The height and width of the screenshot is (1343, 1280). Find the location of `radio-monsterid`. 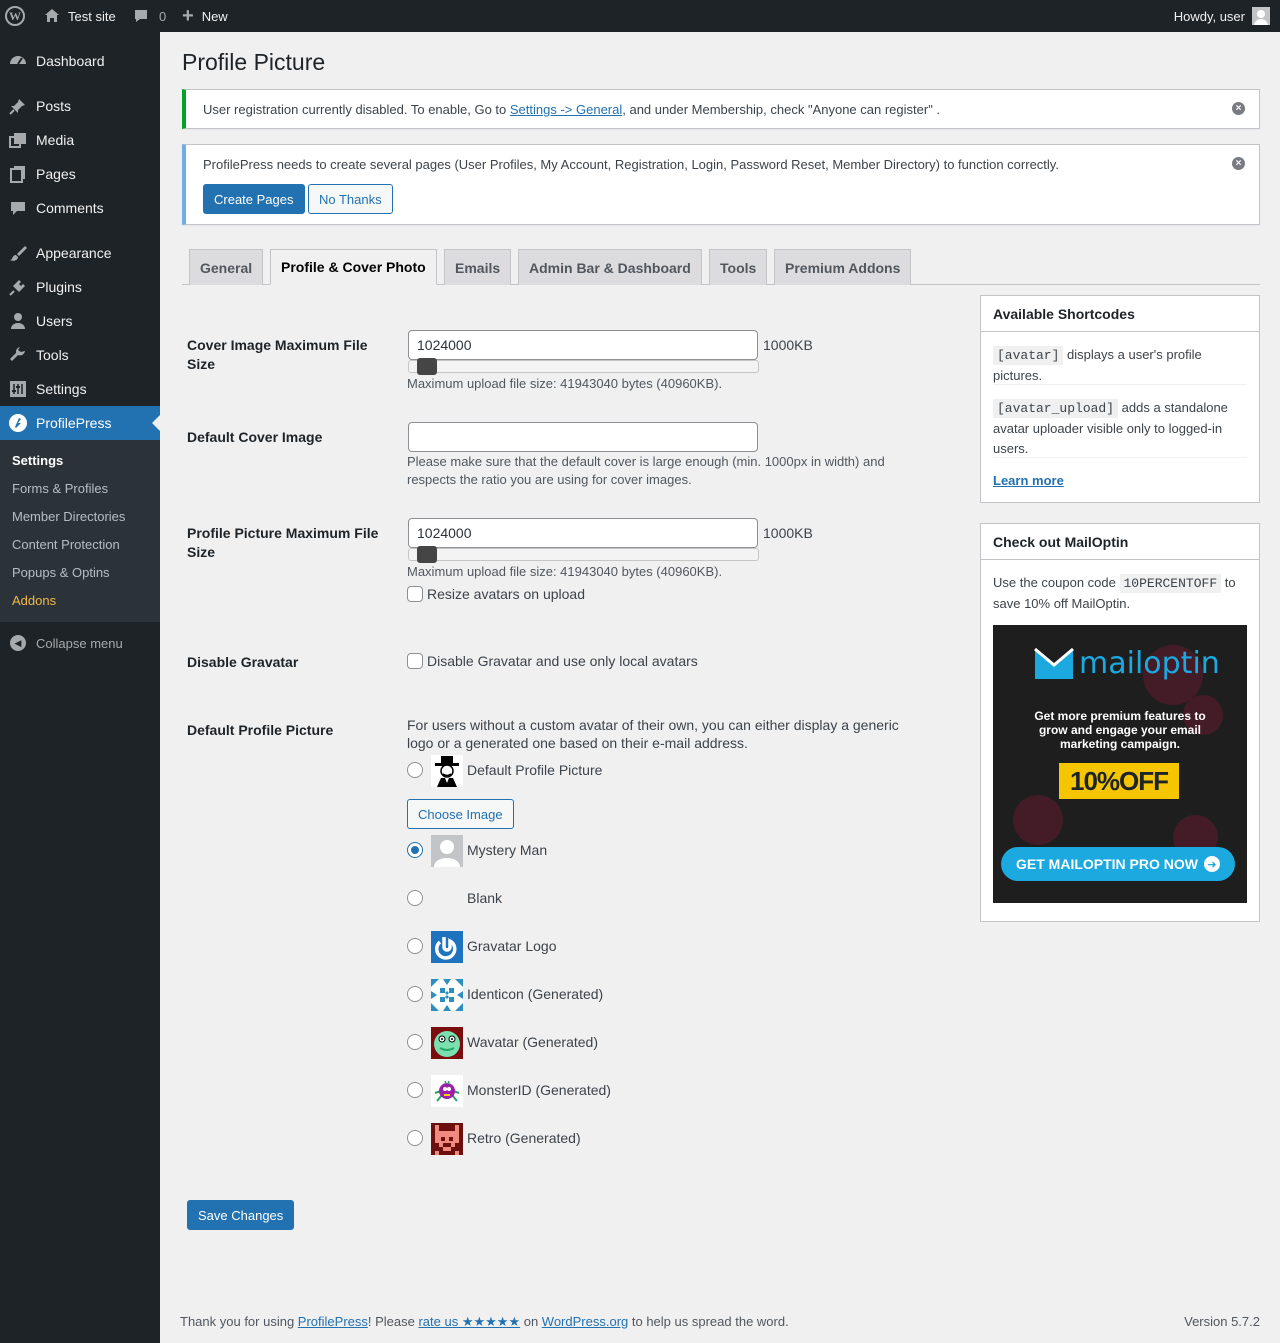

radio-monsterid is located at coordinates (415, 1090).